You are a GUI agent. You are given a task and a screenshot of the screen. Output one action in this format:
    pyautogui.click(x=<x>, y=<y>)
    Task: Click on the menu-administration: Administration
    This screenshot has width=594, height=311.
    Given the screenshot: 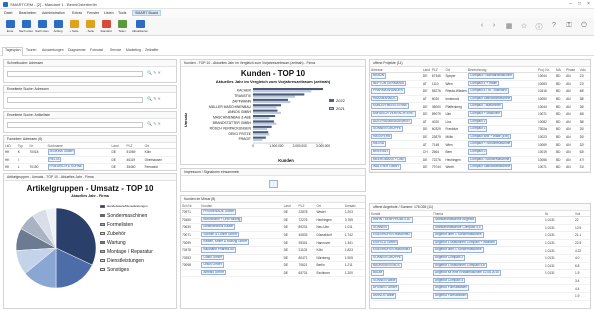 What is the action you would take?
    pyautogui.click(x=53, y=13)
    